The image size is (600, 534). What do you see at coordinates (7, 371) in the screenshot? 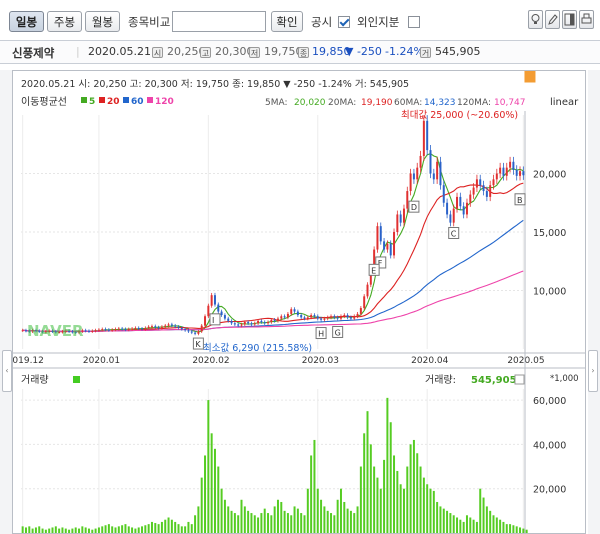
I see `left-collapse-handle: ‹` at bounding box center [7, 371].